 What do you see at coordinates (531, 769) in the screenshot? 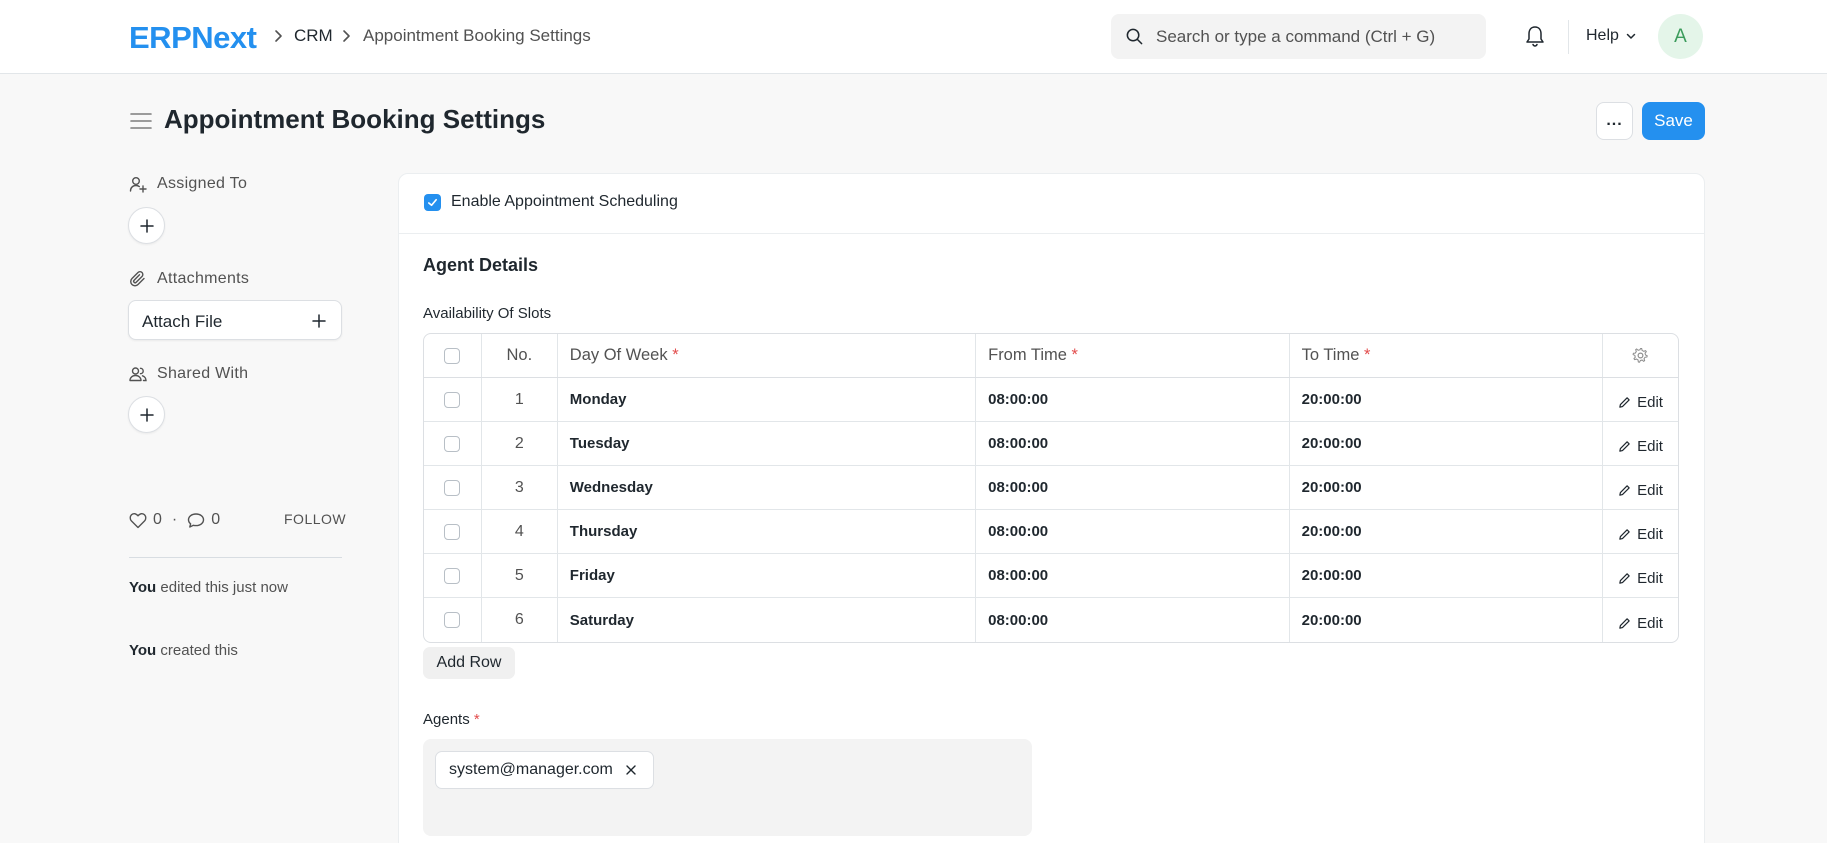
I see `agent-email: system@manager.com` at bounding box center [531, 769].